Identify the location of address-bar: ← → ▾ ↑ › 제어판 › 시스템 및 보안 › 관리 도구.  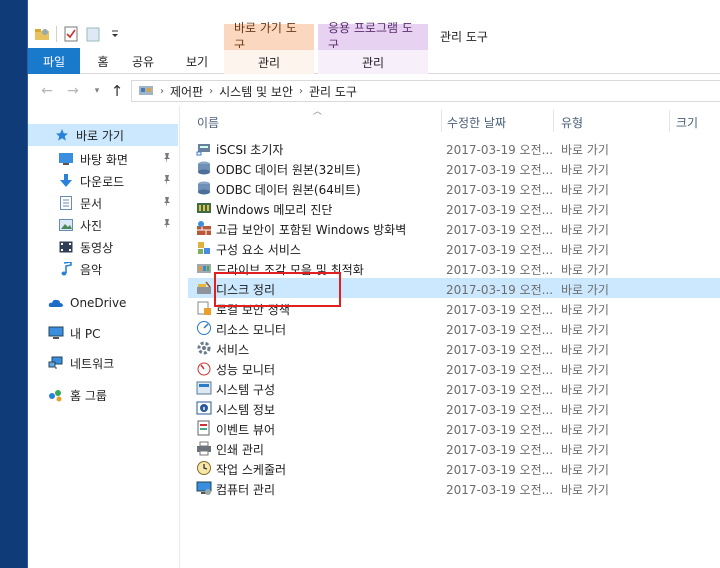
(374, 91).